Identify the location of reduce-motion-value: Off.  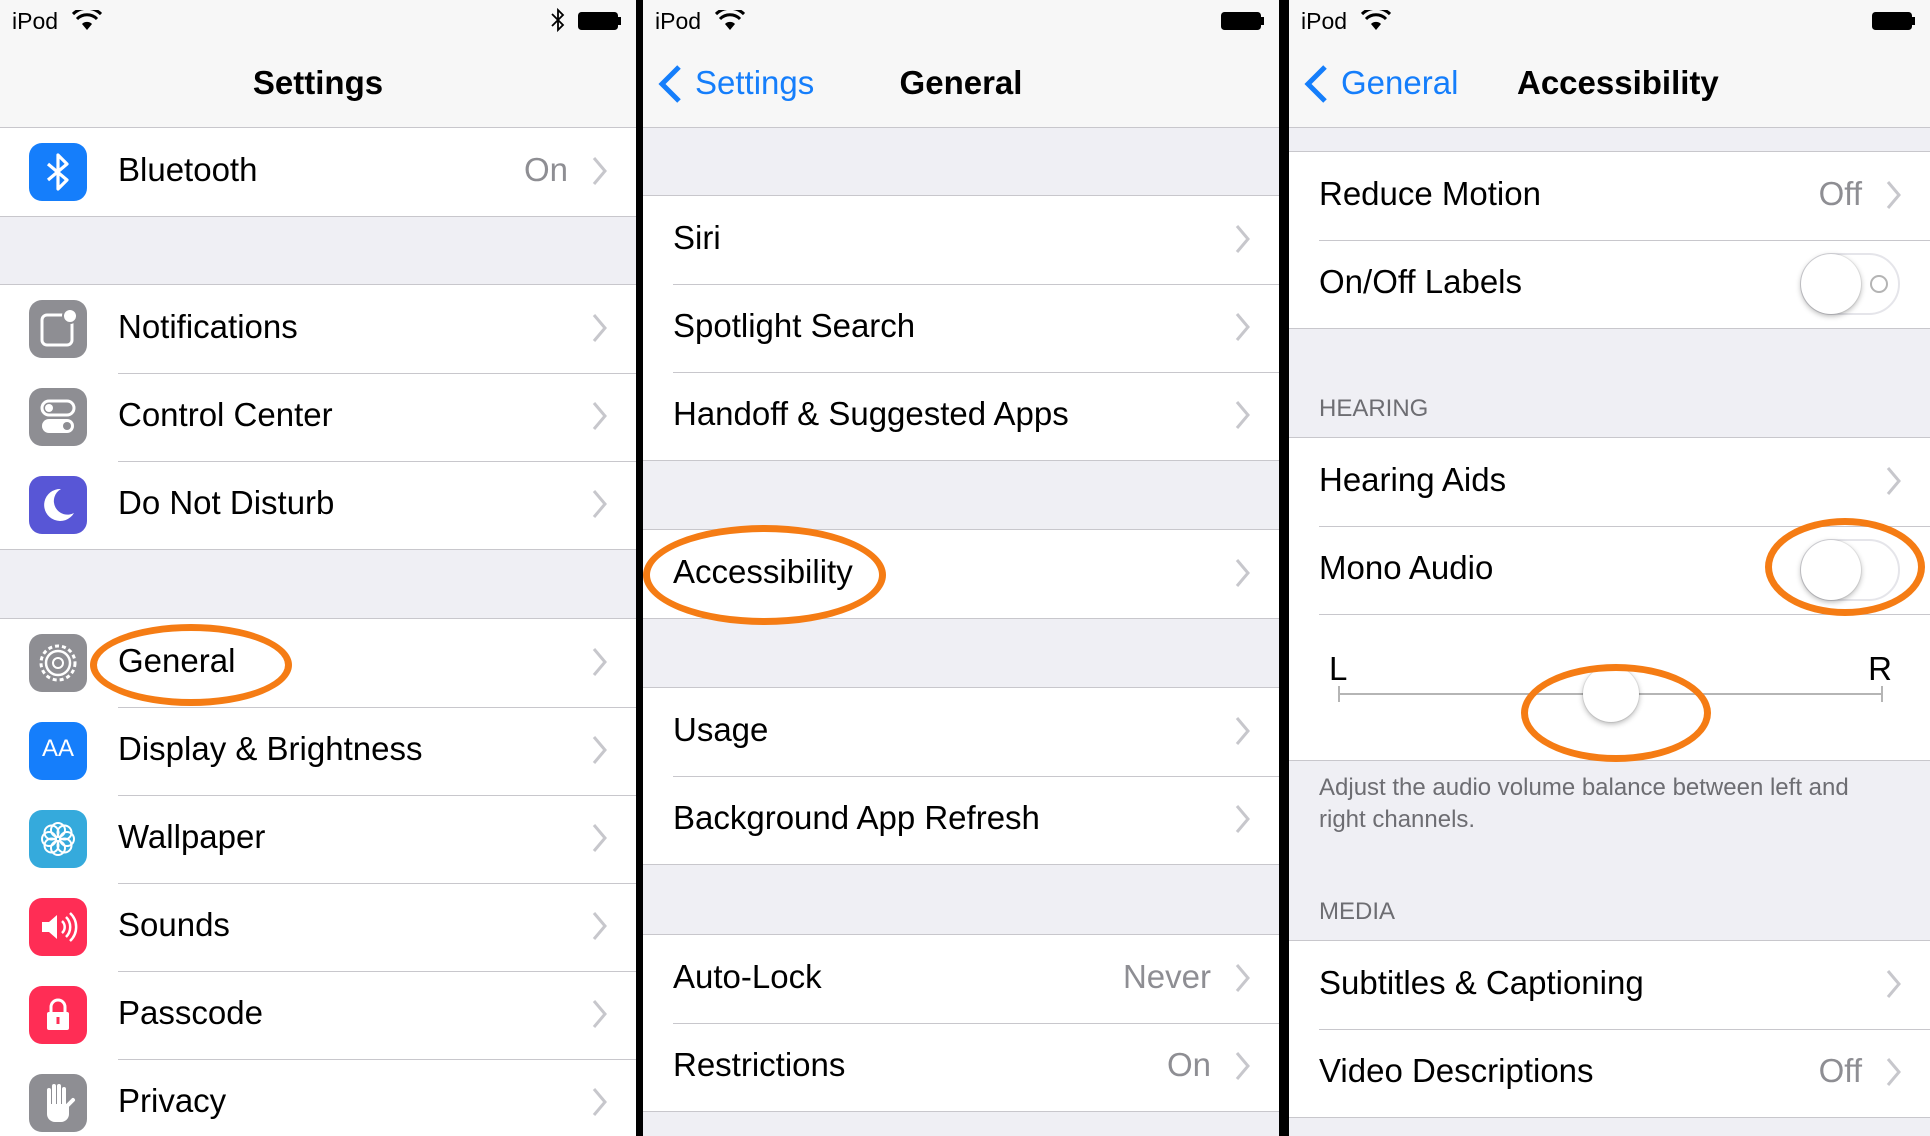
(1840, 193).